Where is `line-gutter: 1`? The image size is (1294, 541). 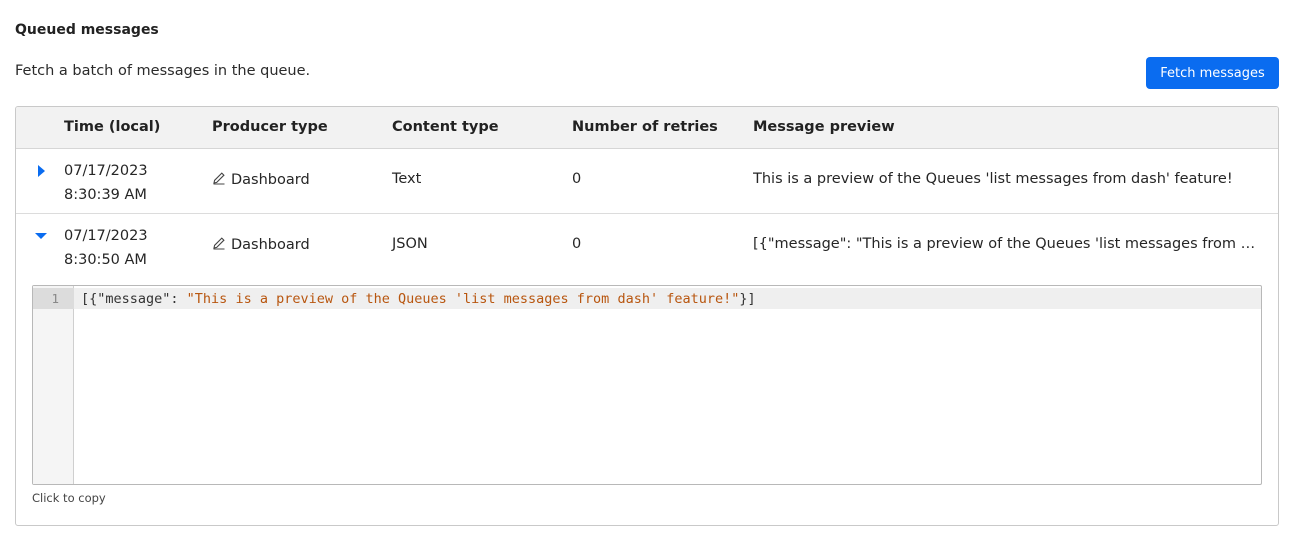
line-gutter: 1 is located at coordinates (53, 385).